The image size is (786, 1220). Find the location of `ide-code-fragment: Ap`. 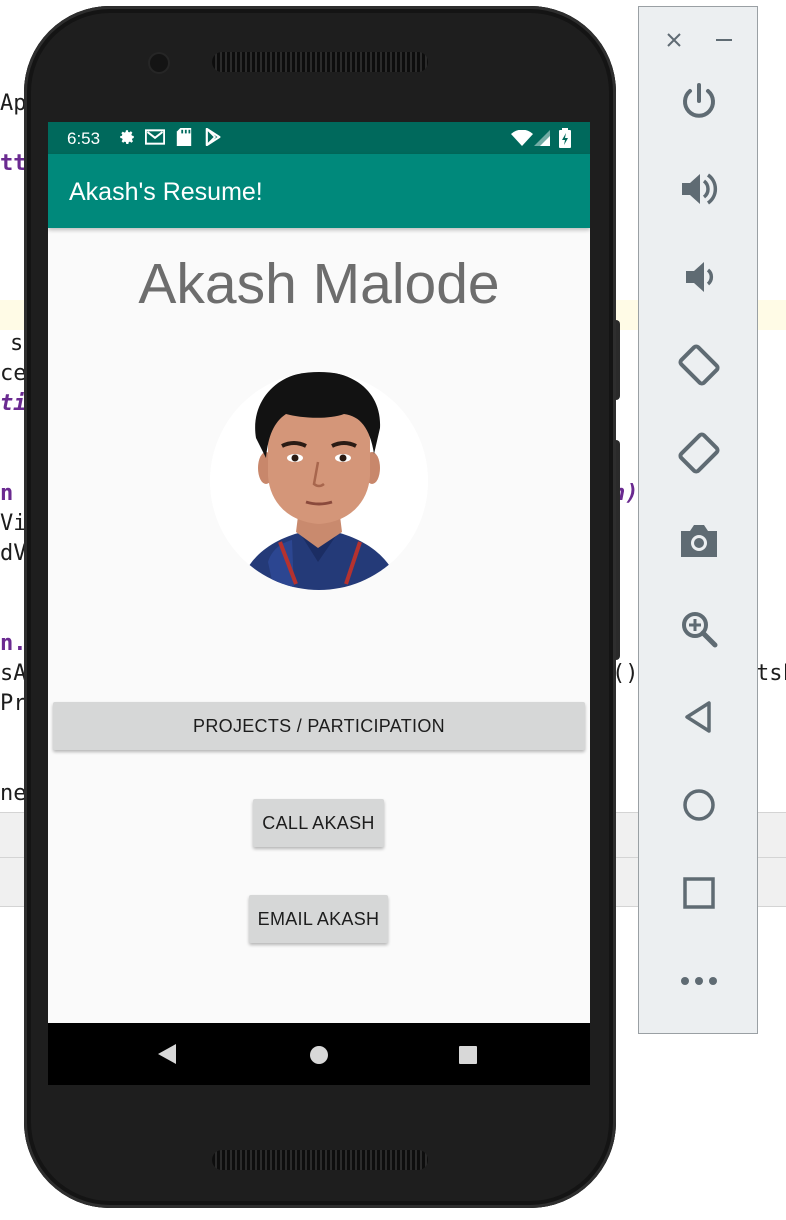

ide-code-fragment: Ap is located at coordinates (13, 103).